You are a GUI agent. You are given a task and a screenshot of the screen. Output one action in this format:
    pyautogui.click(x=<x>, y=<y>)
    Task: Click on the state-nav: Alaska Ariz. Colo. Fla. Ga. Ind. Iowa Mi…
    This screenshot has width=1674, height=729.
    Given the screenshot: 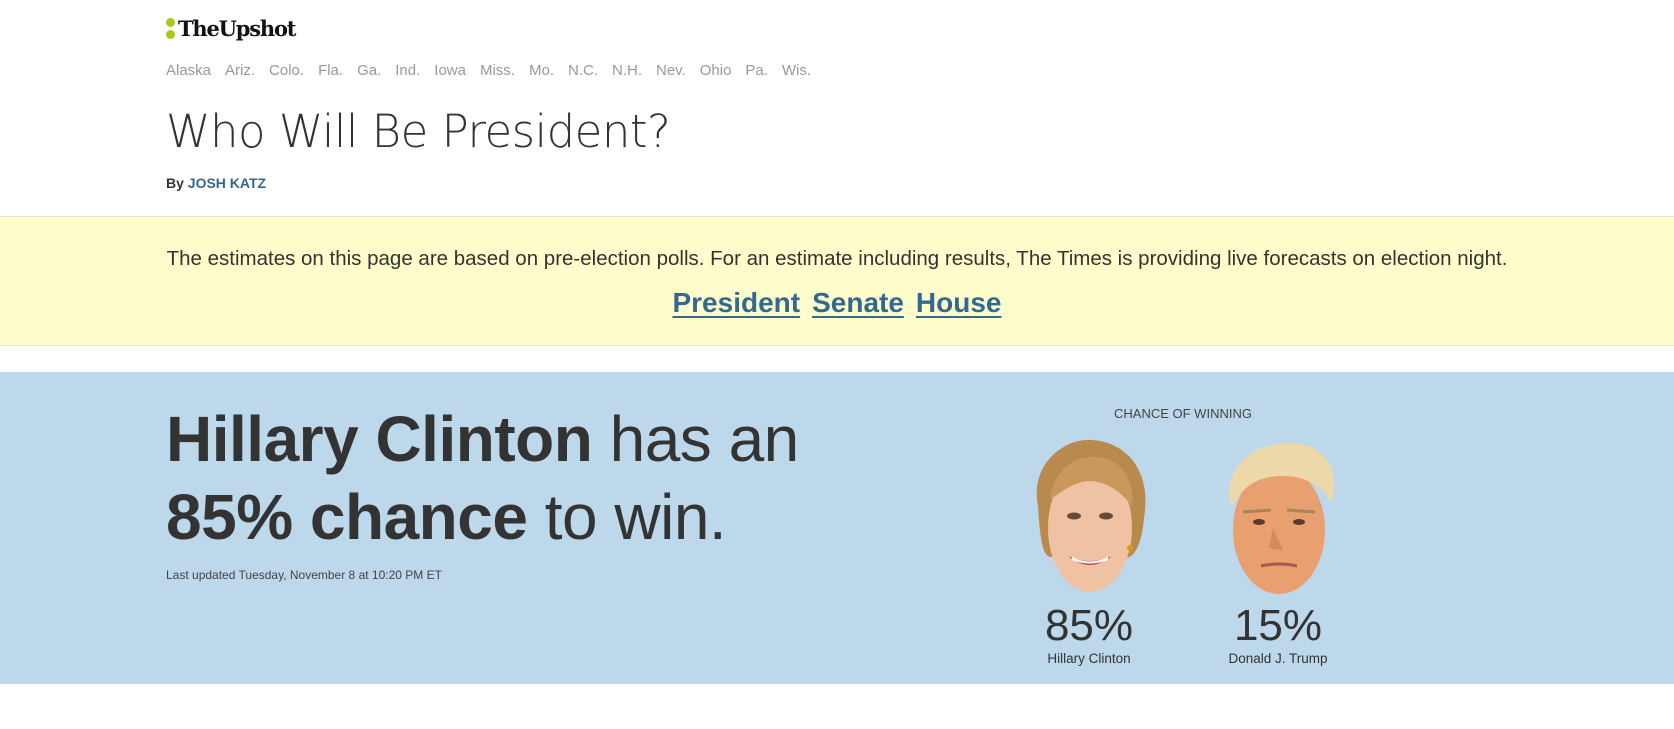 What is the action you would take?
    pyautogui.click(x=488, y=70)
    